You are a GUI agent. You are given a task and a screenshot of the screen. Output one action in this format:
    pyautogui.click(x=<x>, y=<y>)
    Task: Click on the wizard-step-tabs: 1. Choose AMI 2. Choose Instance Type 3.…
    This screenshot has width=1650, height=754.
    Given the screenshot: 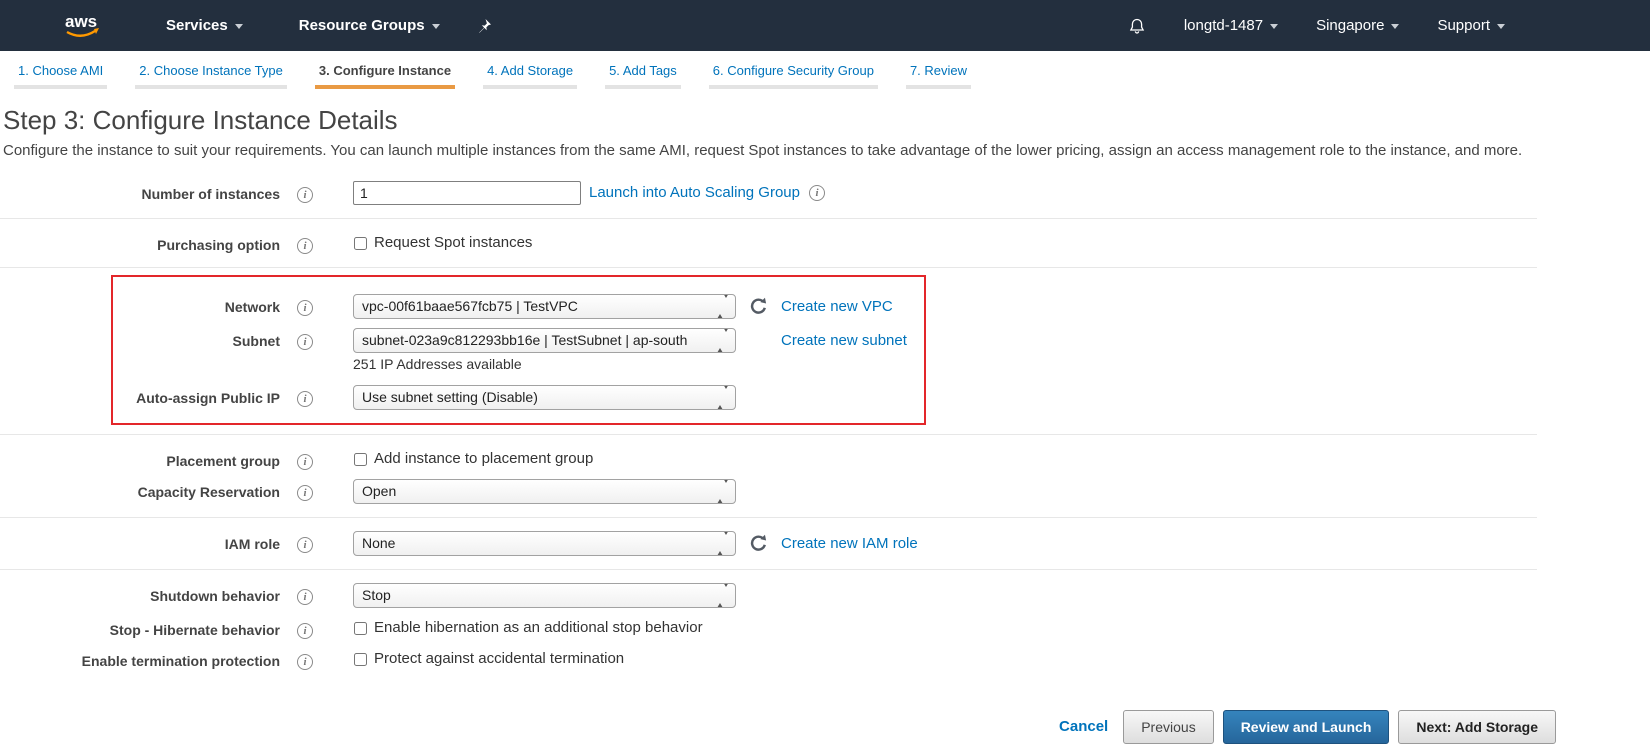 What is the action you would take?
    pyautogui.click(x=825, y=70)
    